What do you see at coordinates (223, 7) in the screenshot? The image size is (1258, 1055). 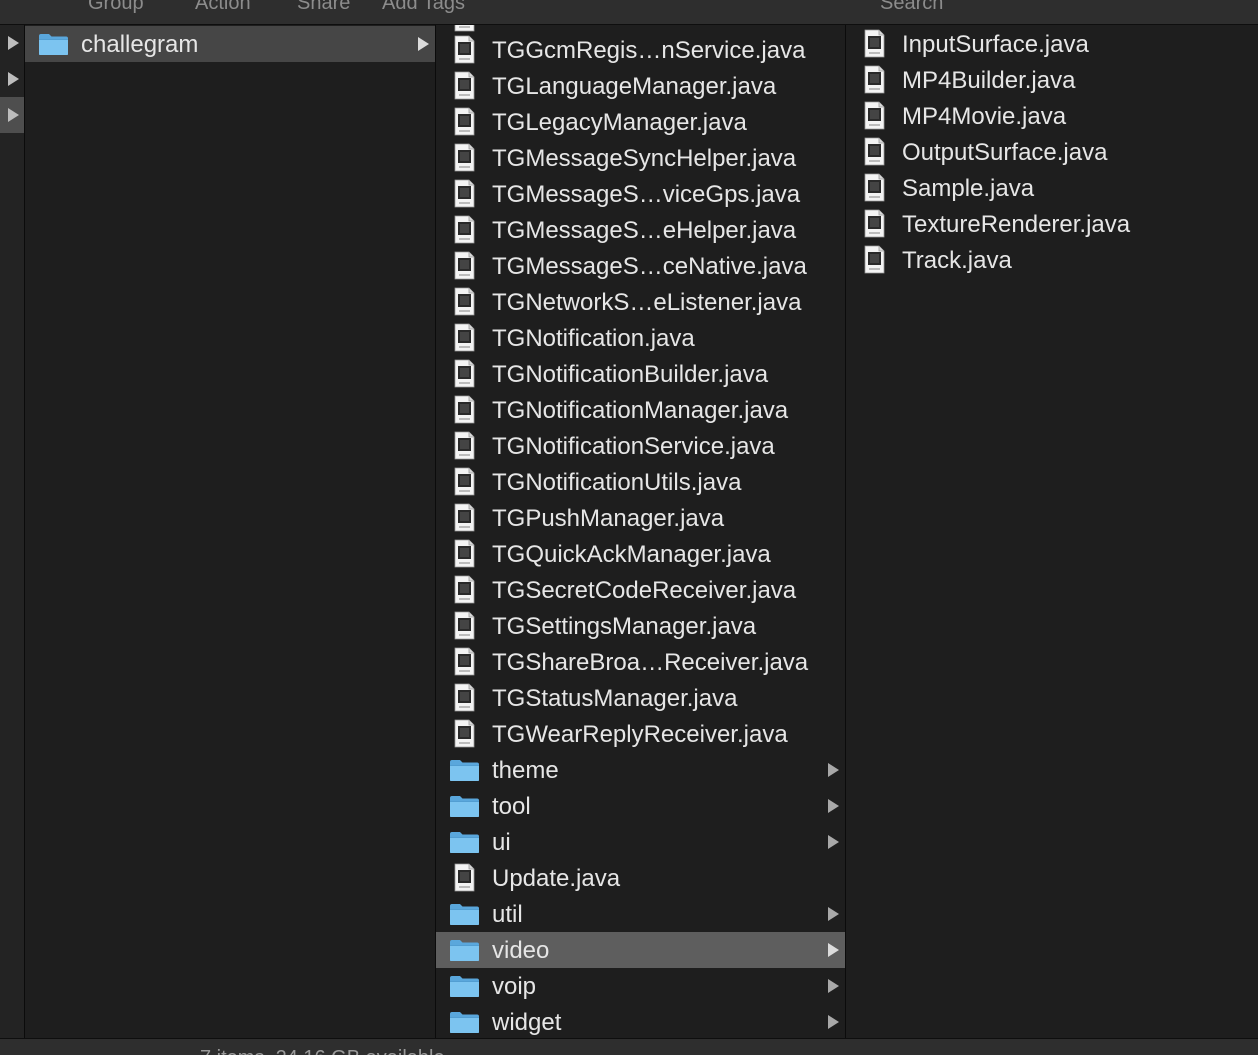 I see `action-button: Action` at bounding box center [223, 7].